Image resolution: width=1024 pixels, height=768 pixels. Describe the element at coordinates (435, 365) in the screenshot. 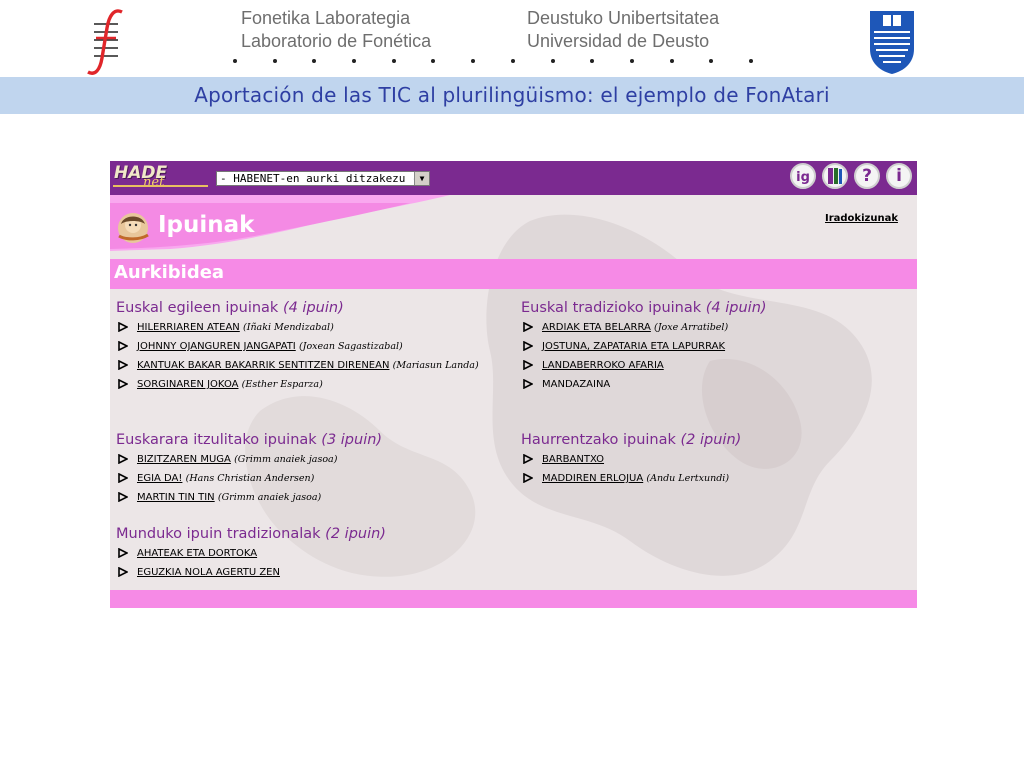

I see `story-author: (Mariasun Landa)` at that location.